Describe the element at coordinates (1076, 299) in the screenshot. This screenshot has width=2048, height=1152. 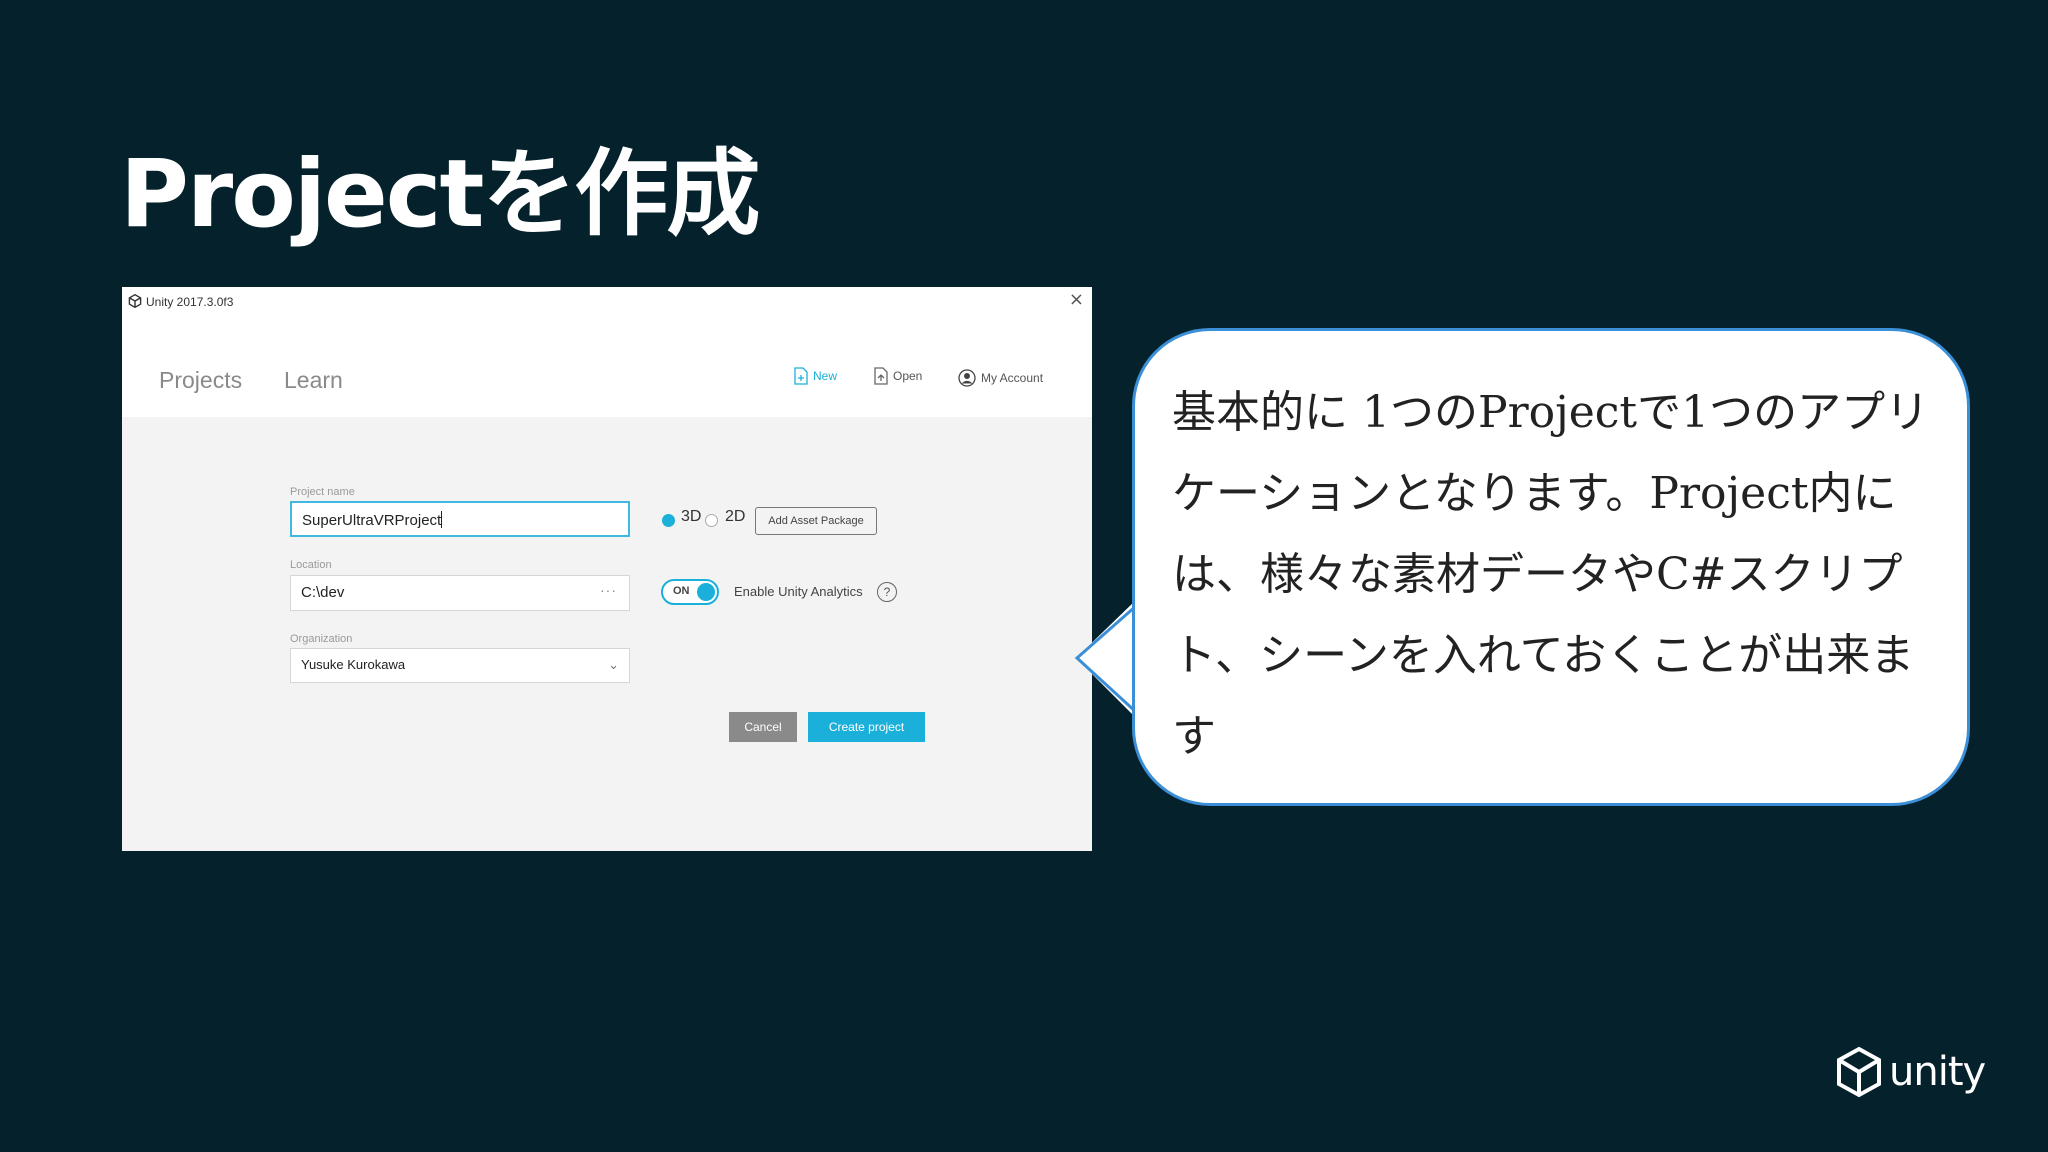
I see `close-icon: ×` at that location.